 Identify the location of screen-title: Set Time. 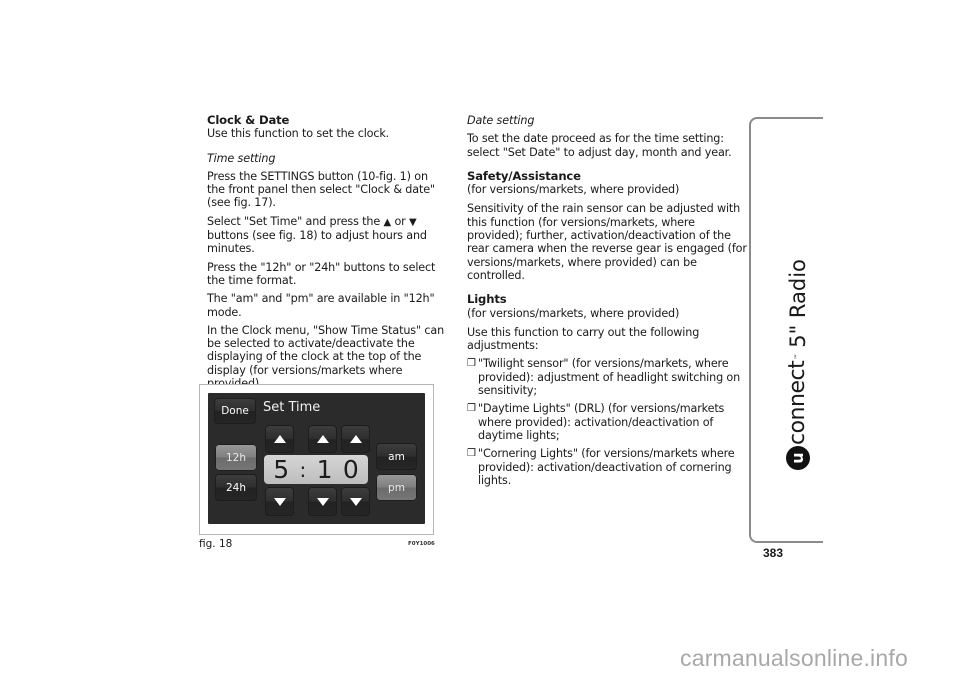
(292, 407).